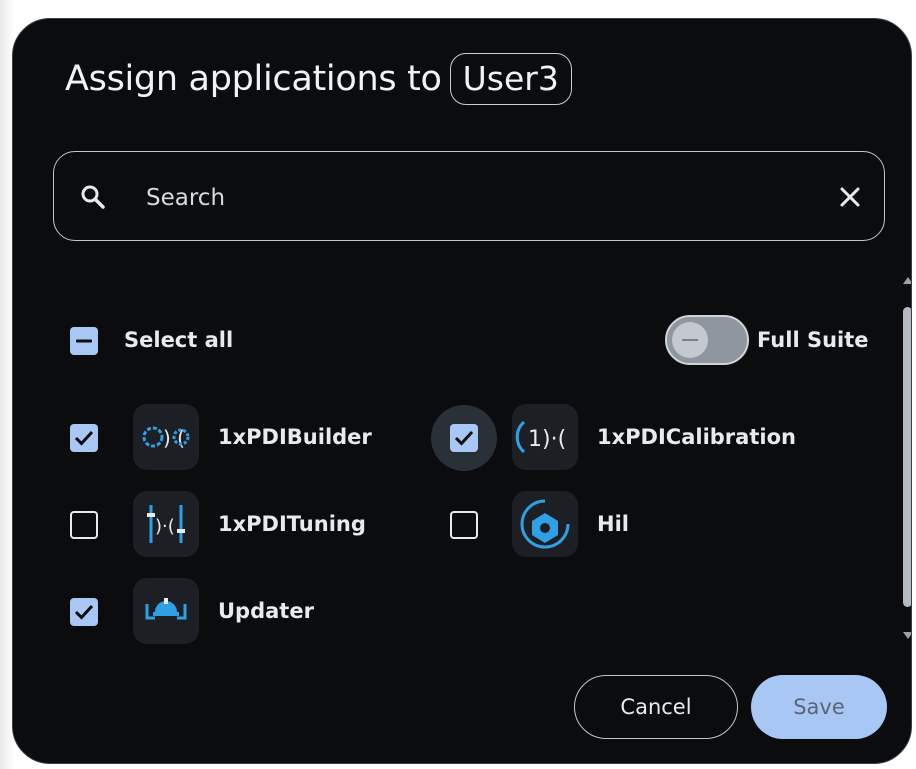 The image size is (916, 769). I want to click on select-all-checkbox, so click(84, 341).